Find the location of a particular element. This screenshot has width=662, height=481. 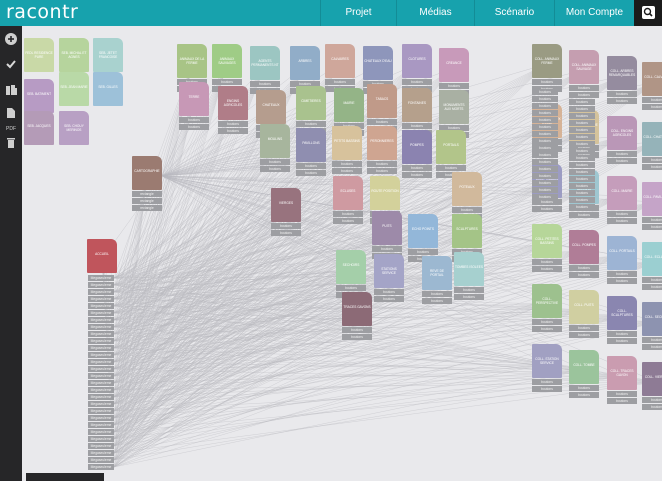

scenario-node: SEB. JACQUES is located at coordinates (39, 128).